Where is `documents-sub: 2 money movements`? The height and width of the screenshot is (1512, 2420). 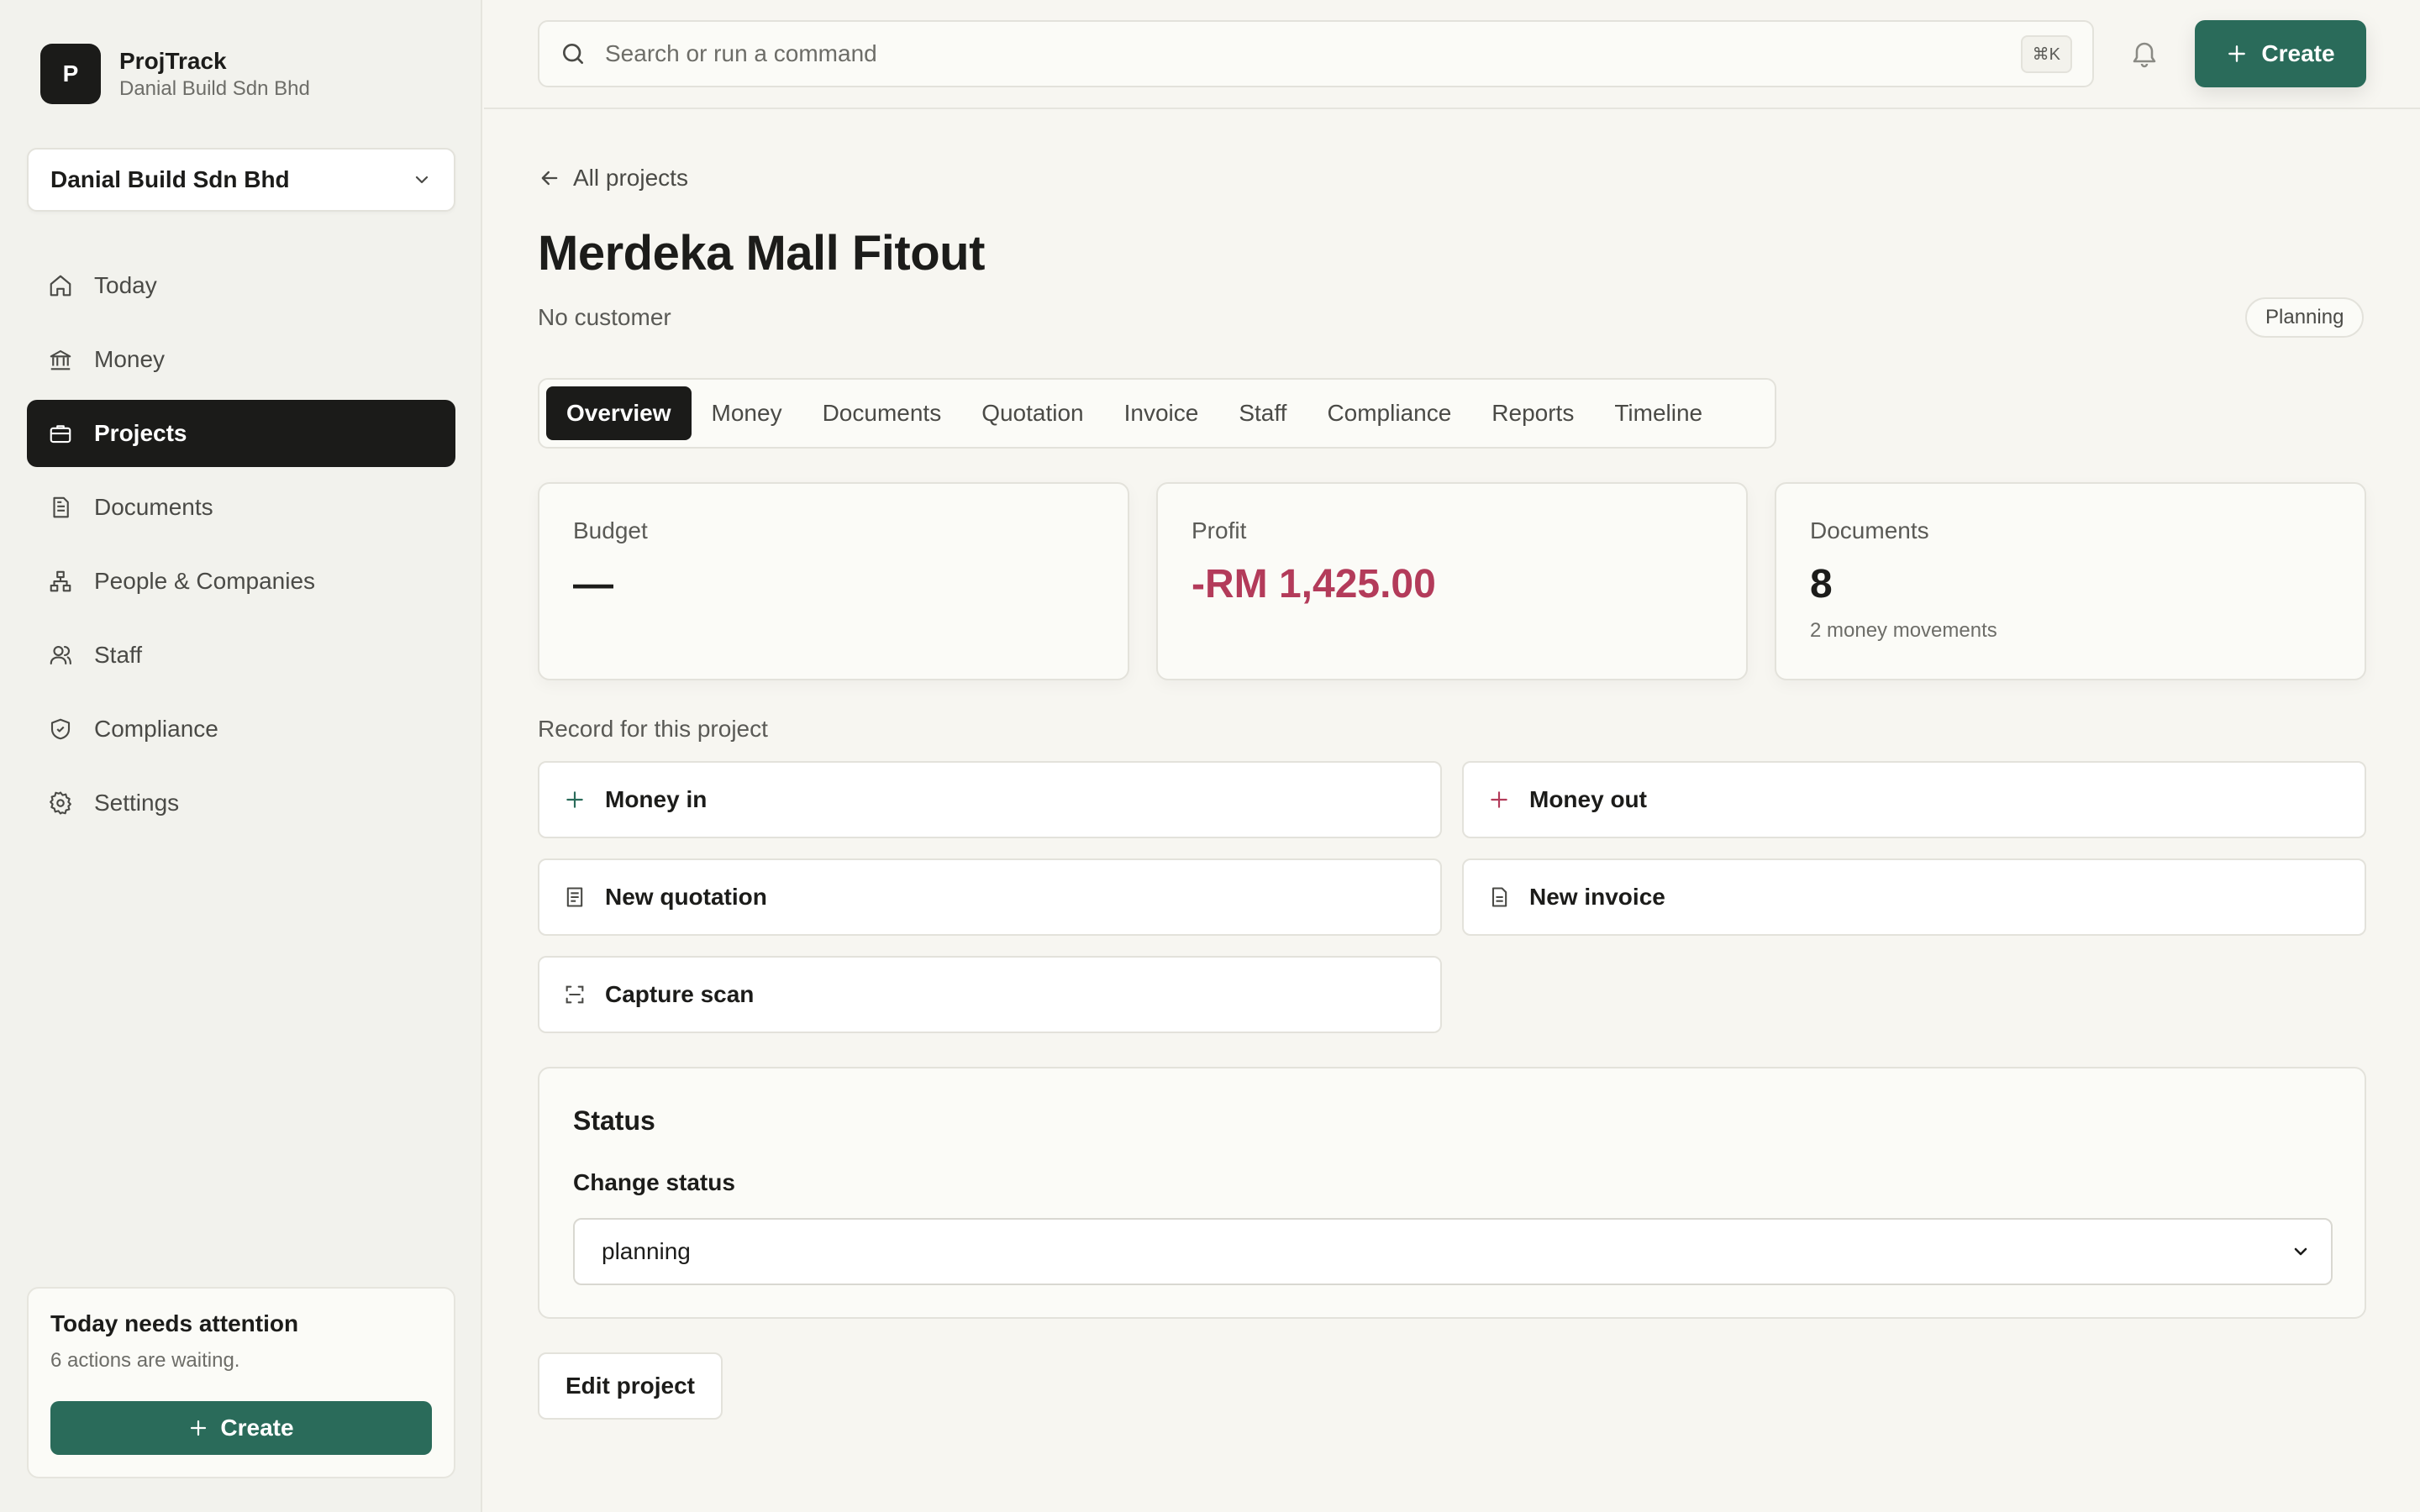 documents-sub: 2 money movements is located at coordinates (1904, 630).